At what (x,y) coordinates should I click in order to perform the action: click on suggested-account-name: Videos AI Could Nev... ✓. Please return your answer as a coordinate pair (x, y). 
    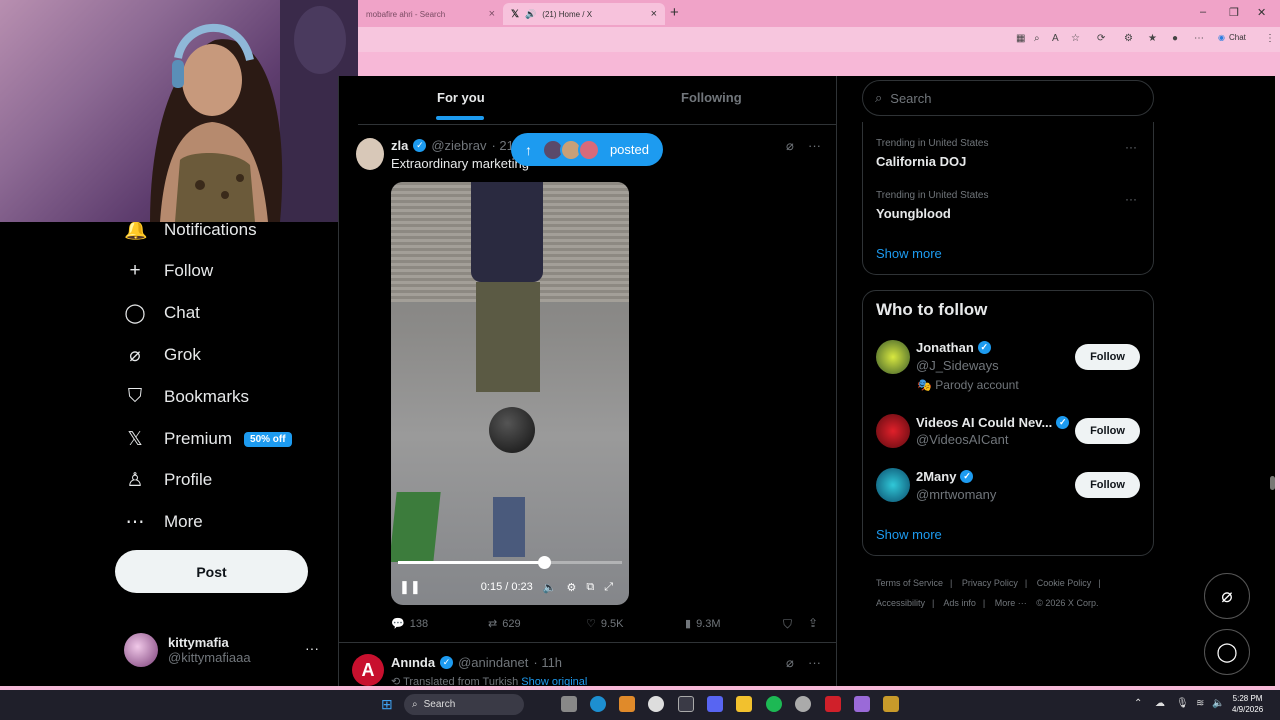
    Looking at the image, I should click on (993, 422).